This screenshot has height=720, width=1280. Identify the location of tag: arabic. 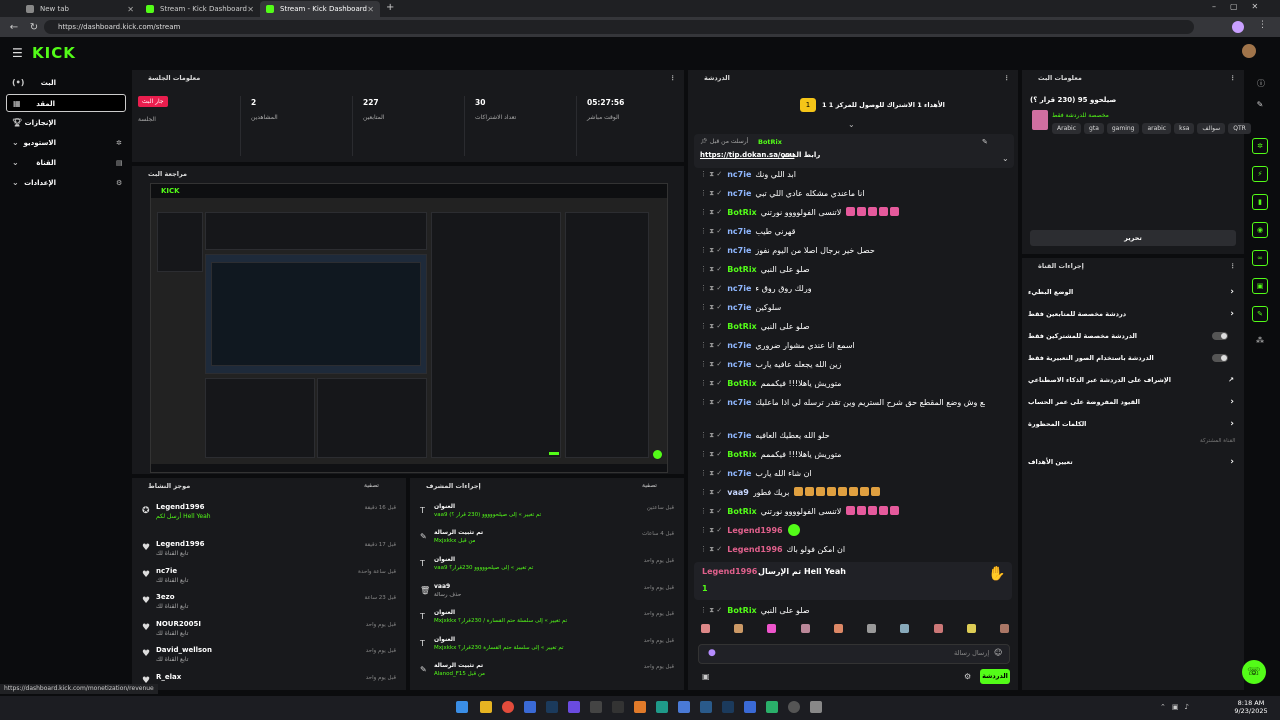
(1157, 128).